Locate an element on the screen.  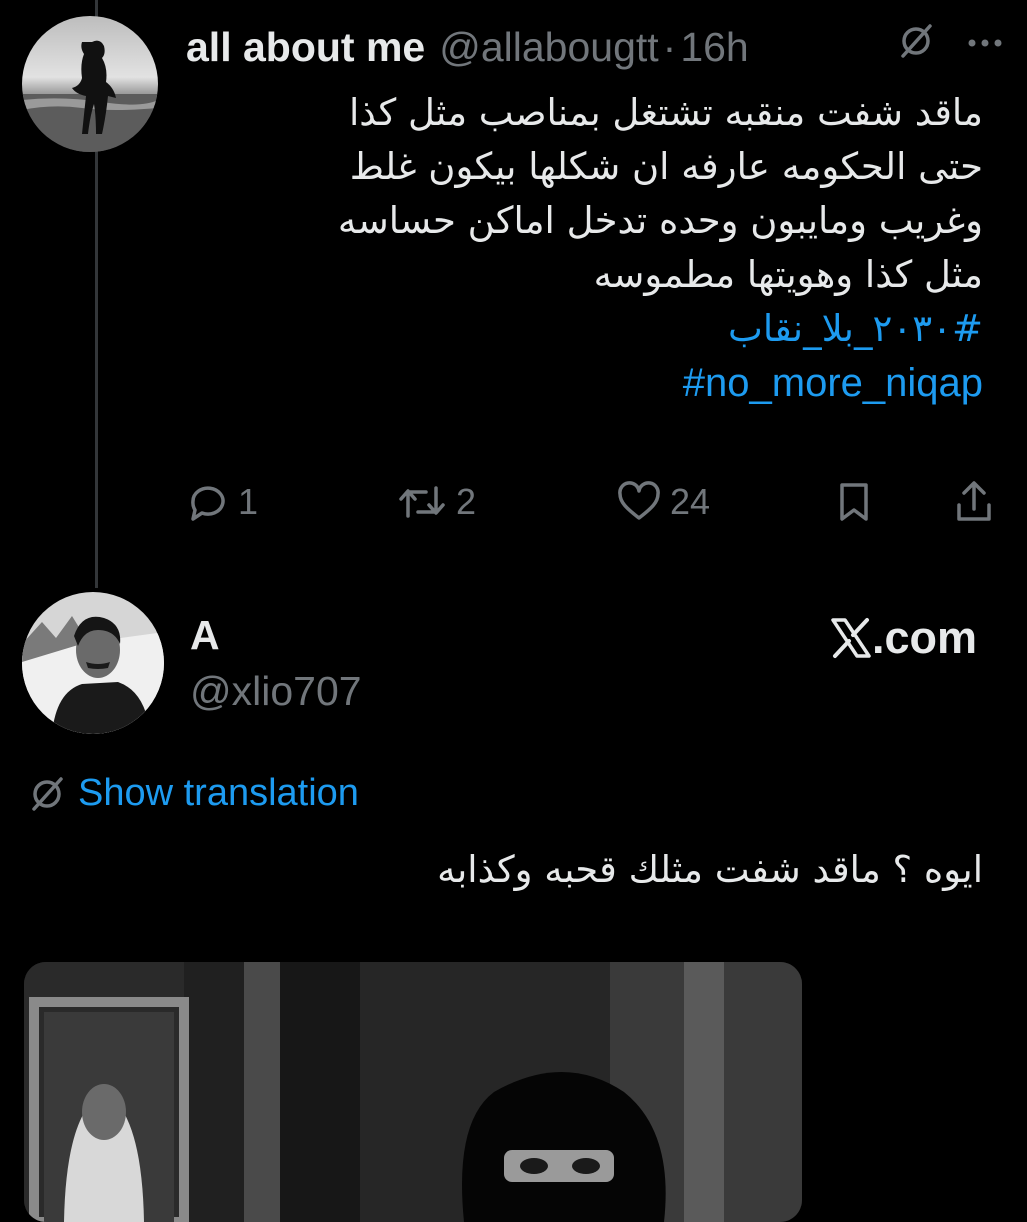
share-icon is located at coordinates (974, 501).